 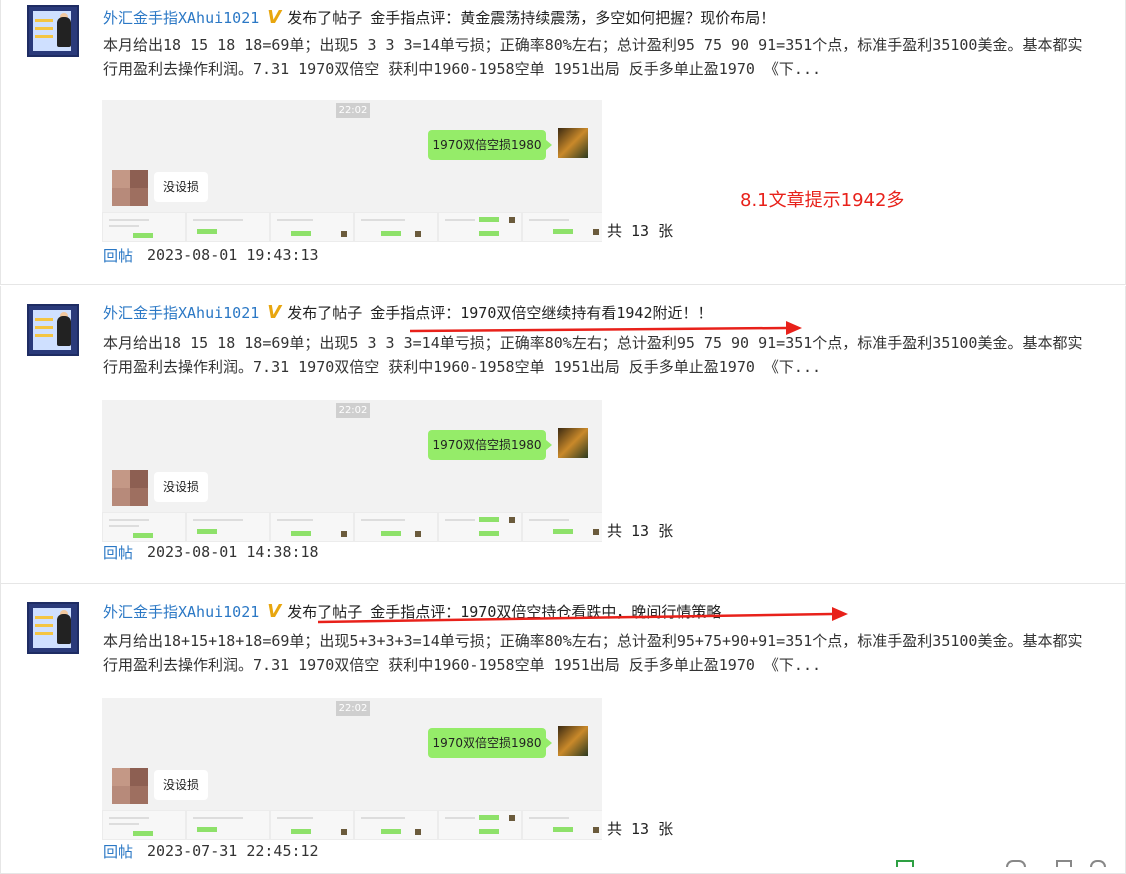 I want to click on share-icon, so click(x=905, y=863).